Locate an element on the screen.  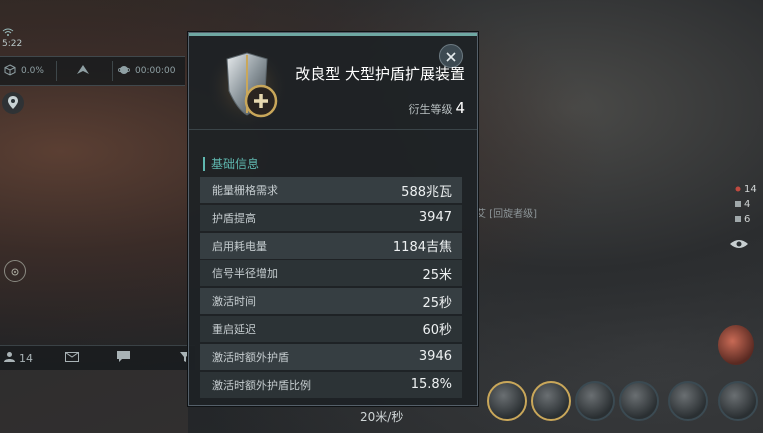
visibility-button is located at coordinates (739, 243).